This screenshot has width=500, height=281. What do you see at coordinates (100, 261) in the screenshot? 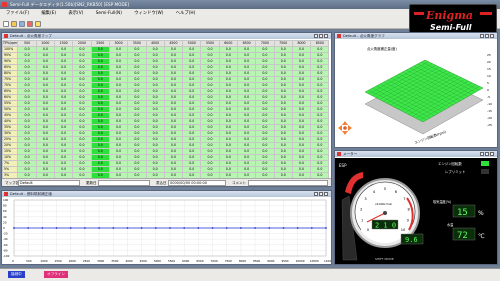
I see `x-tick-label: 3000` at bounding box center [100, 261].